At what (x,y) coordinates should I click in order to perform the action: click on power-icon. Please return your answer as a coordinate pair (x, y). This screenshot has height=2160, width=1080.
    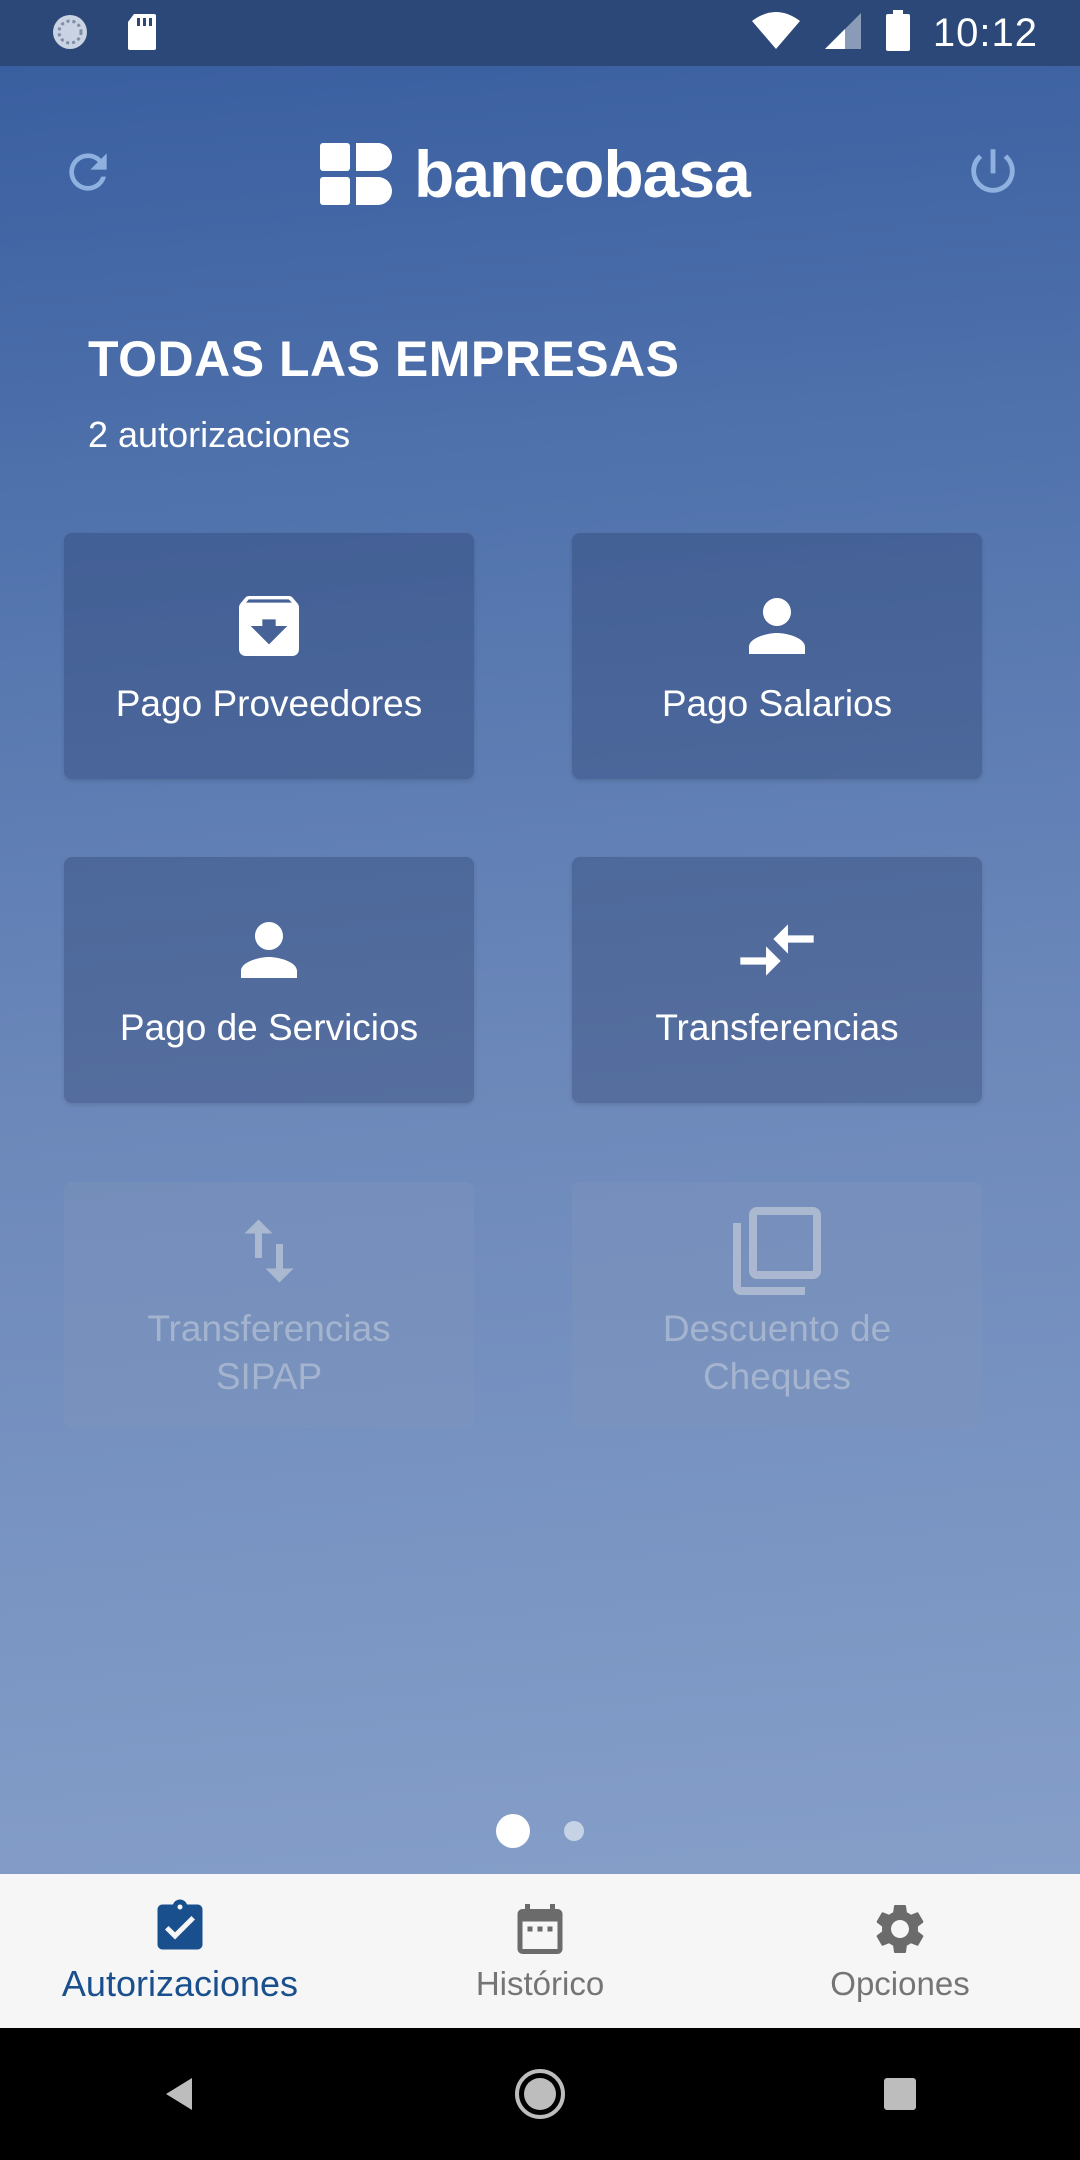
    Looking at the image, I should click on (993, 171).